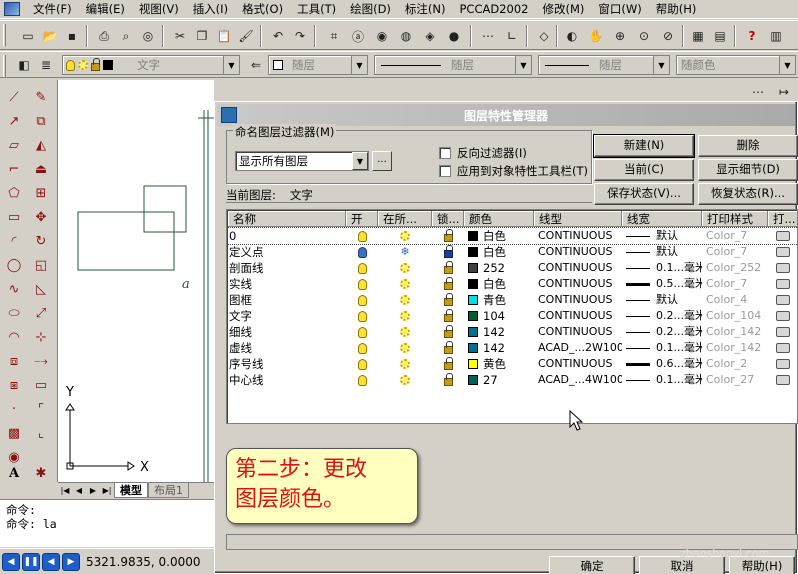 This screenshot has width=798, height=574. What do you see at coordinates (425, 9) in the screenshot?
I see `menu-dimension: 标注(N)` at bounding box center [425, 9].